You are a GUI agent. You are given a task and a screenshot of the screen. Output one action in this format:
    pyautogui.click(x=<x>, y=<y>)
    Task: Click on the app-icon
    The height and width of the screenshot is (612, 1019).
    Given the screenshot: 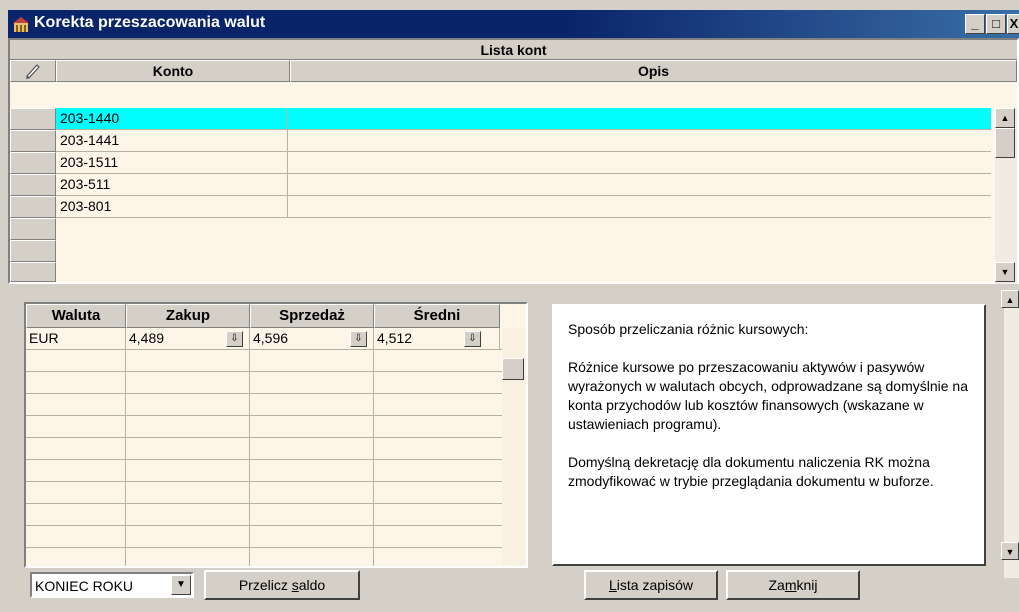 What is the action you would take?
    pyautogui.click(x=21, y=24)
    